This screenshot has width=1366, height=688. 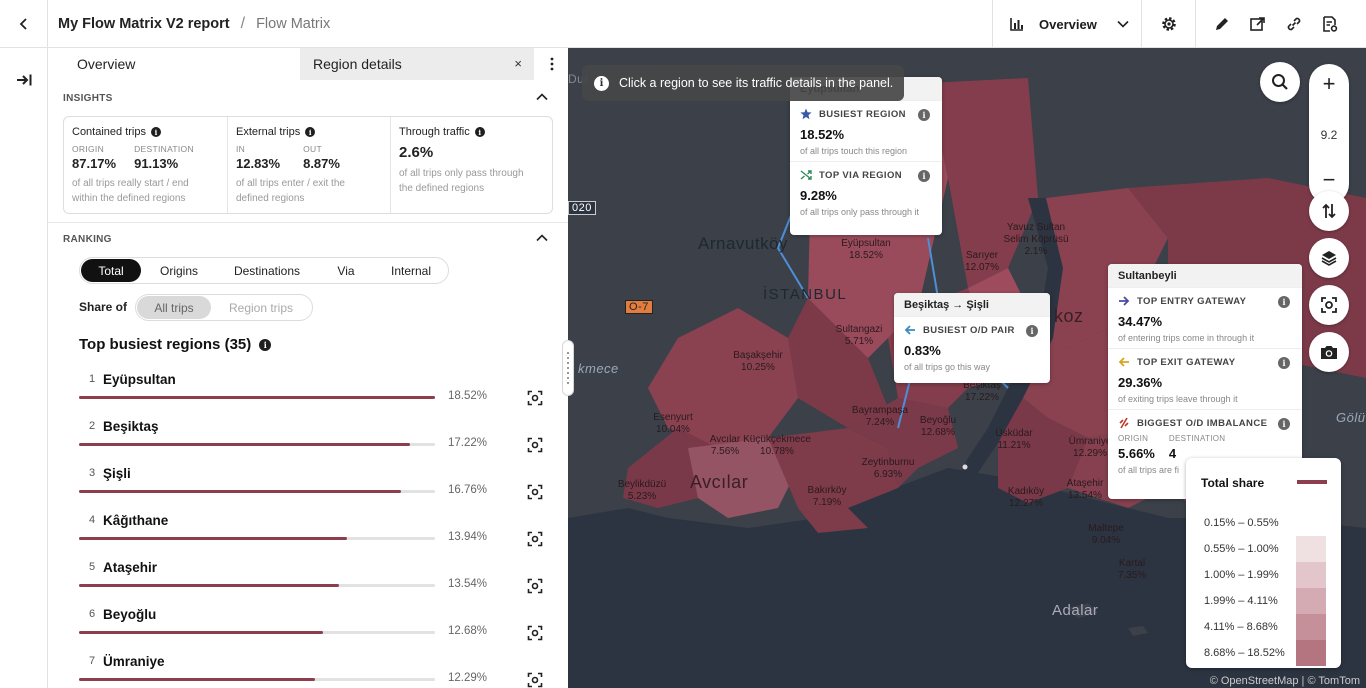 I want to click on swap-direction-button, so click(x=1329, y=211).